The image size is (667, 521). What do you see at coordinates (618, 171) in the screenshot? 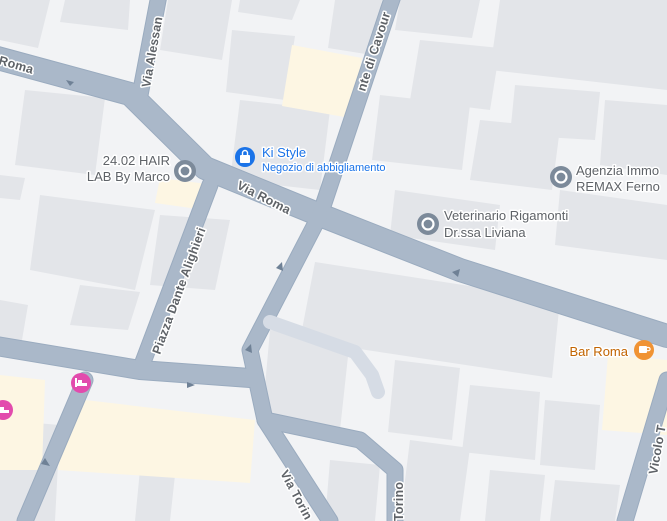
I see `poi-name-line1: Agenzia Immo` at bounding box center [618, 171].